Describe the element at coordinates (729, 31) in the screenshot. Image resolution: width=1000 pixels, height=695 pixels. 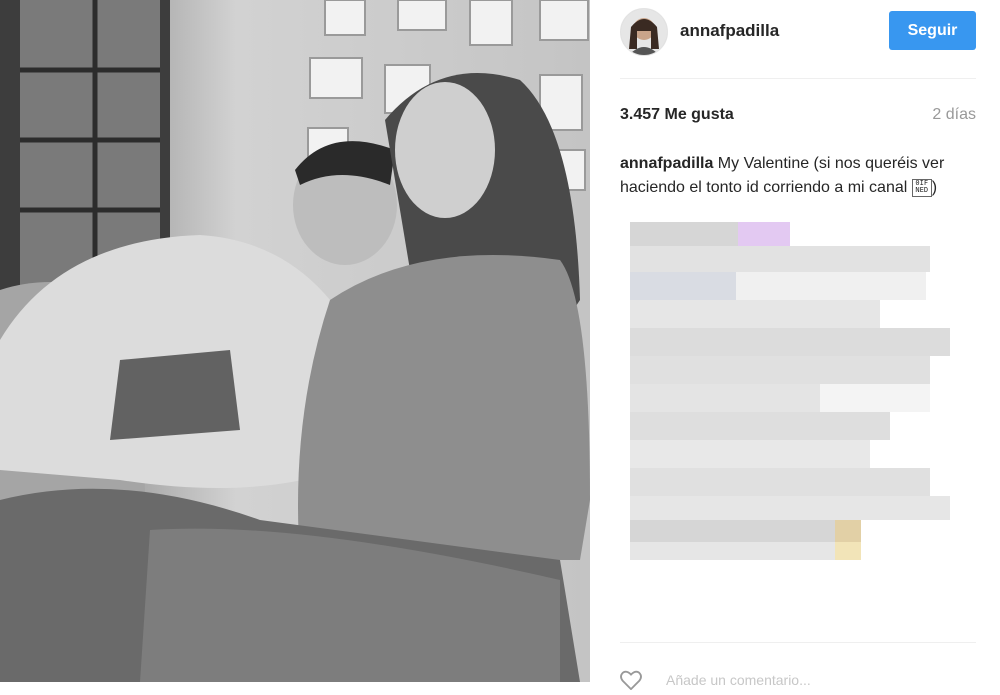
I see `post-username: annafpadilla` at that location.